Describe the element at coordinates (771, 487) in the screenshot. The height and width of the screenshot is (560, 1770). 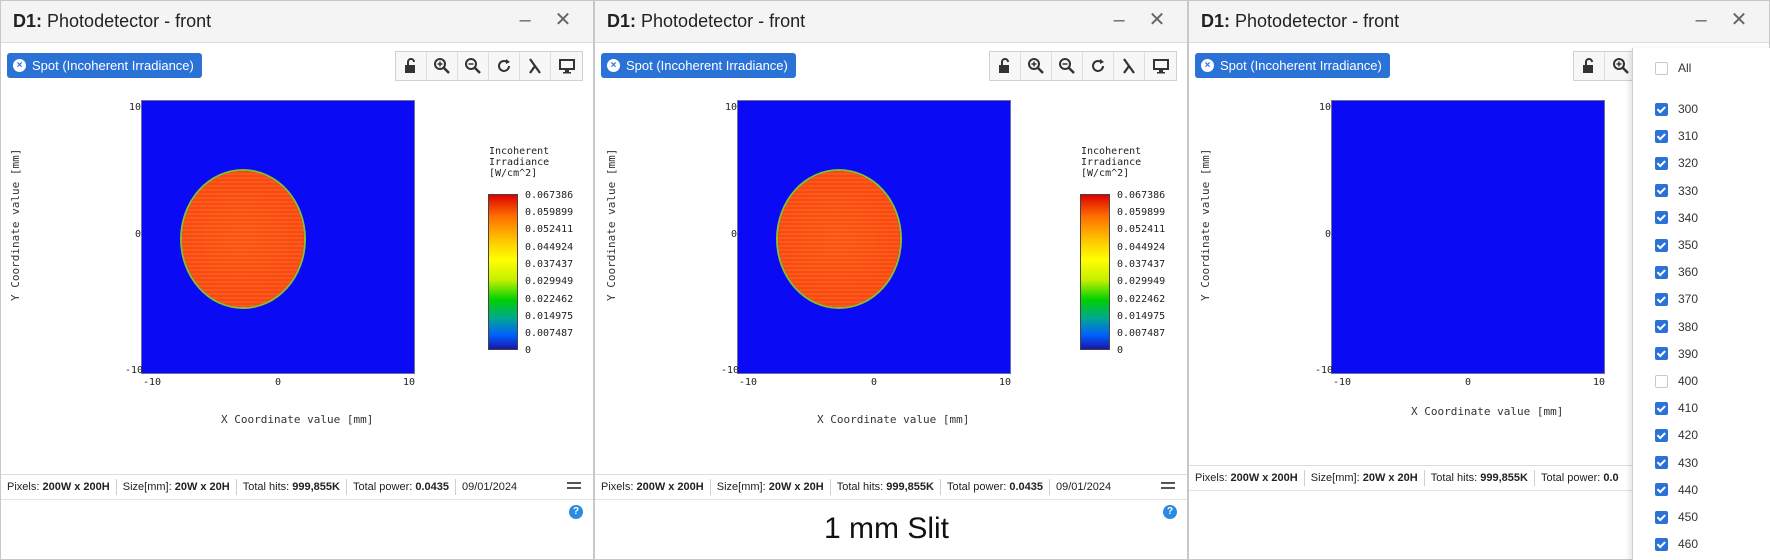
I see `status-size: Size[mm]: 20W x 20H` at that location.